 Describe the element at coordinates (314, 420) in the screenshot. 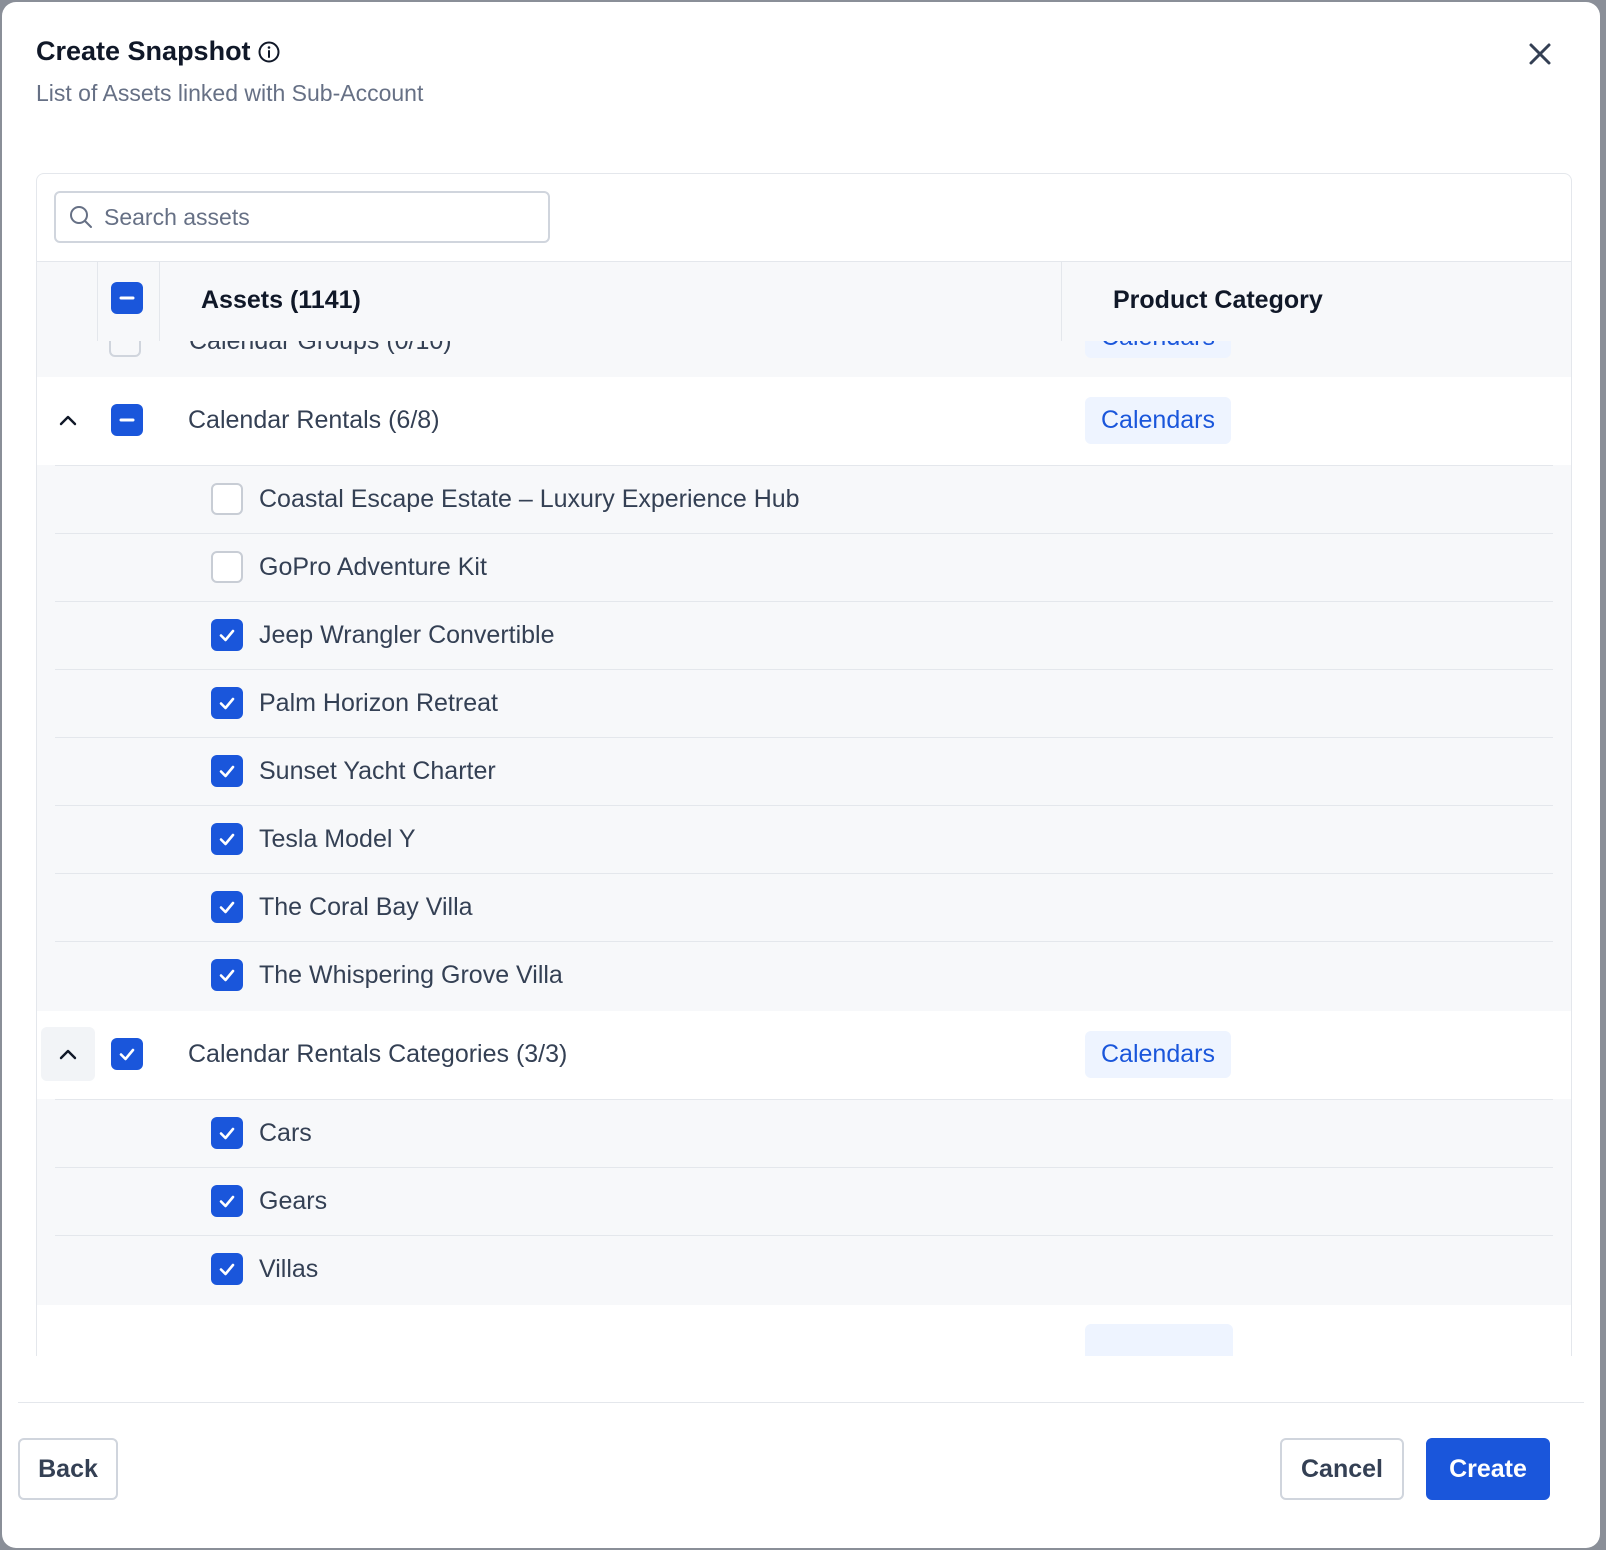

I see `group-label: Calendar Rentals (6/8)` at that location.